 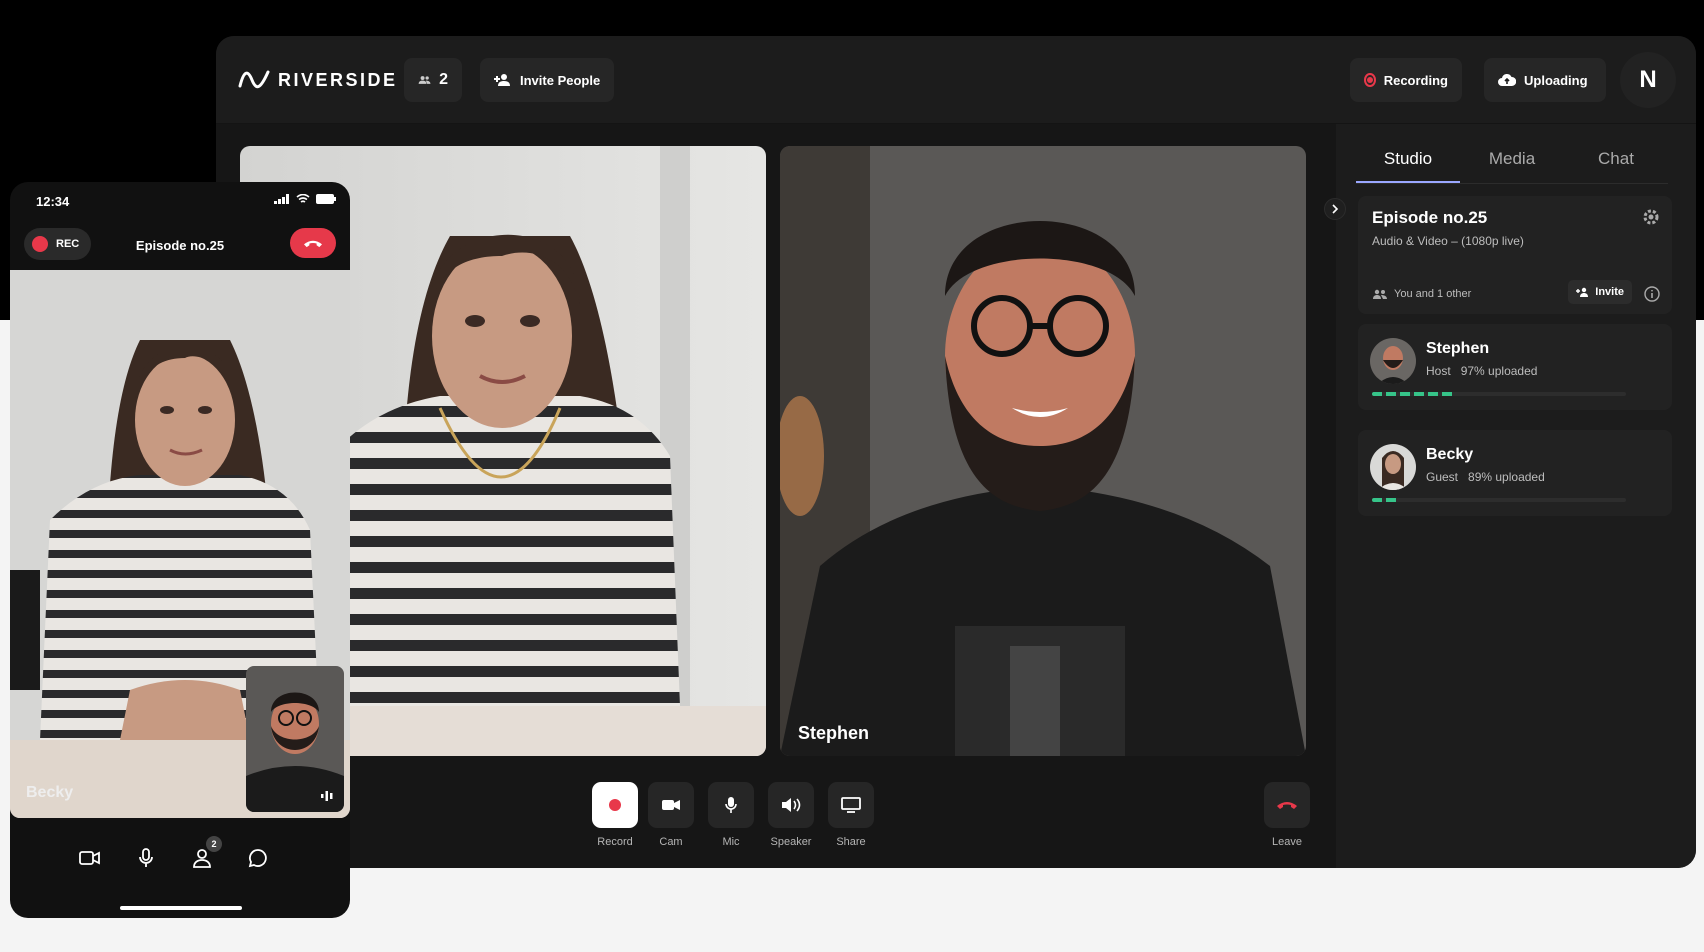 What do you see at coordinates (1651, 217) in the screenshot?
I see `gear-icon` at bounding box center [1651, 217].